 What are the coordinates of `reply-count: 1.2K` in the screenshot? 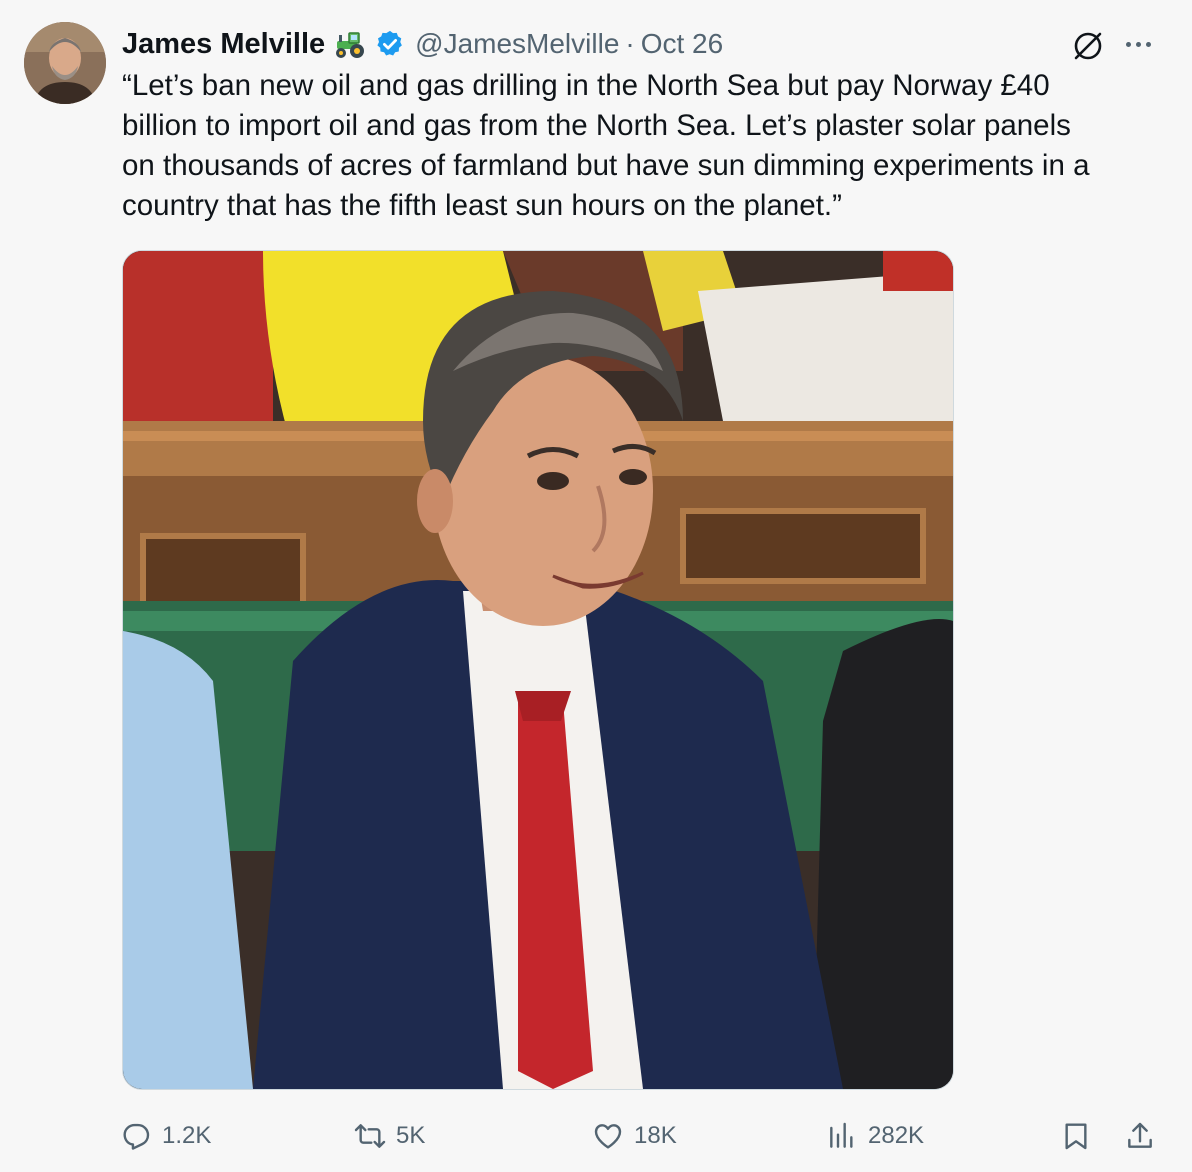 It's located at (187, 1135).